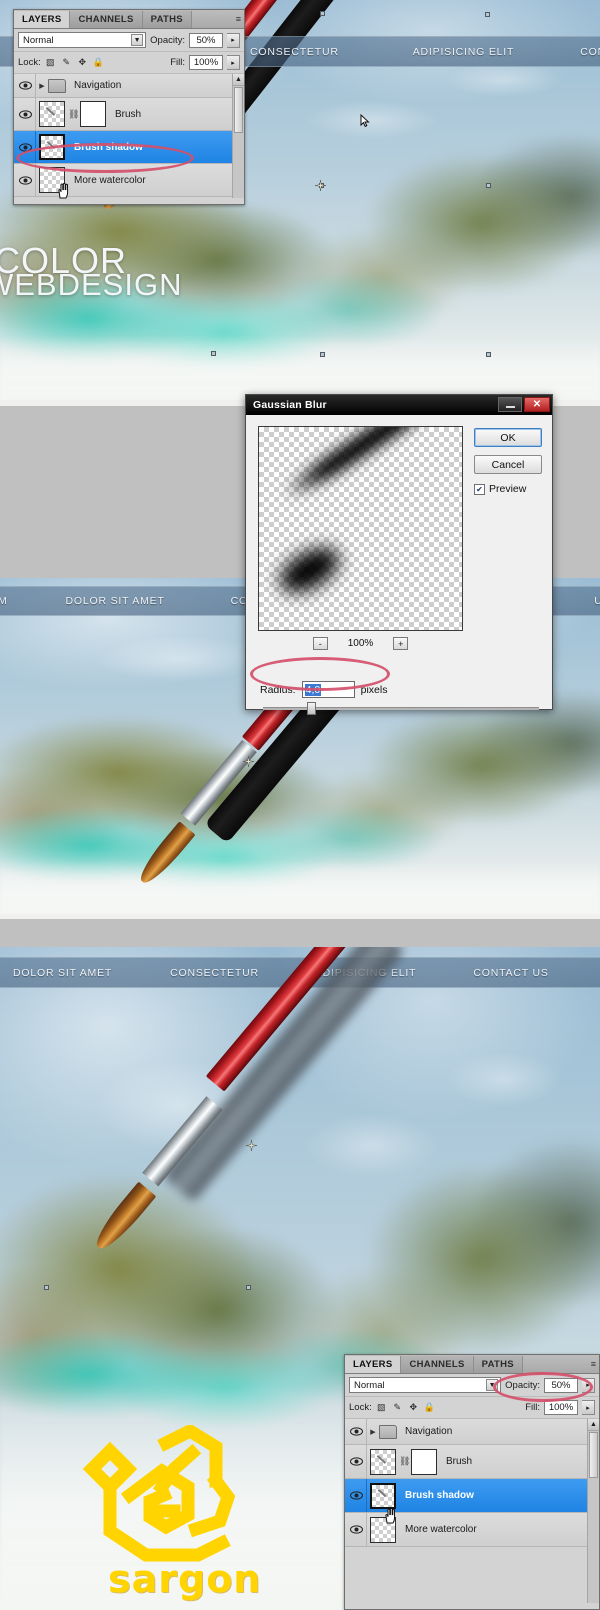  I want to click on zoom-out-button: -, so click(320, 643).